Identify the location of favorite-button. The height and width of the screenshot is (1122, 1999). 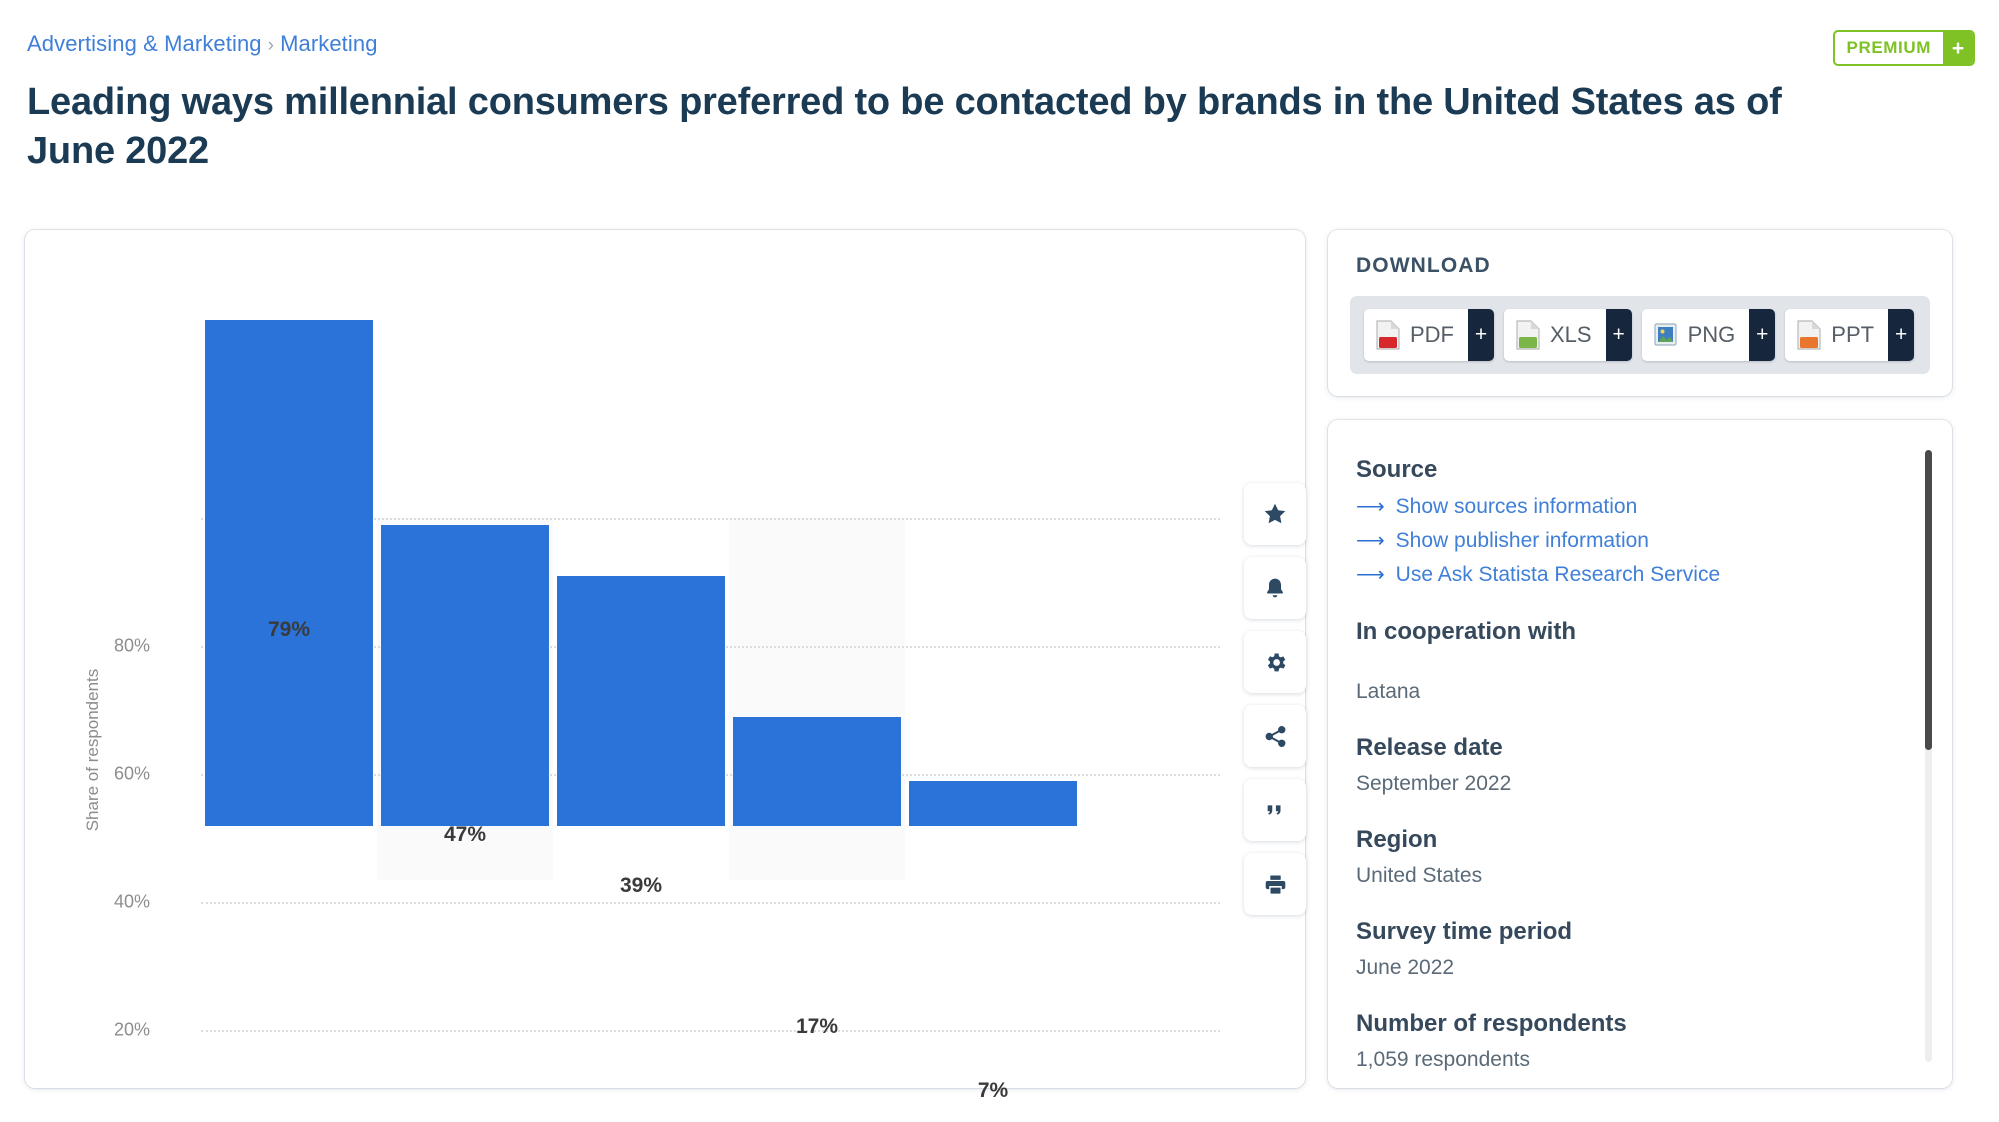
(1275, 514).